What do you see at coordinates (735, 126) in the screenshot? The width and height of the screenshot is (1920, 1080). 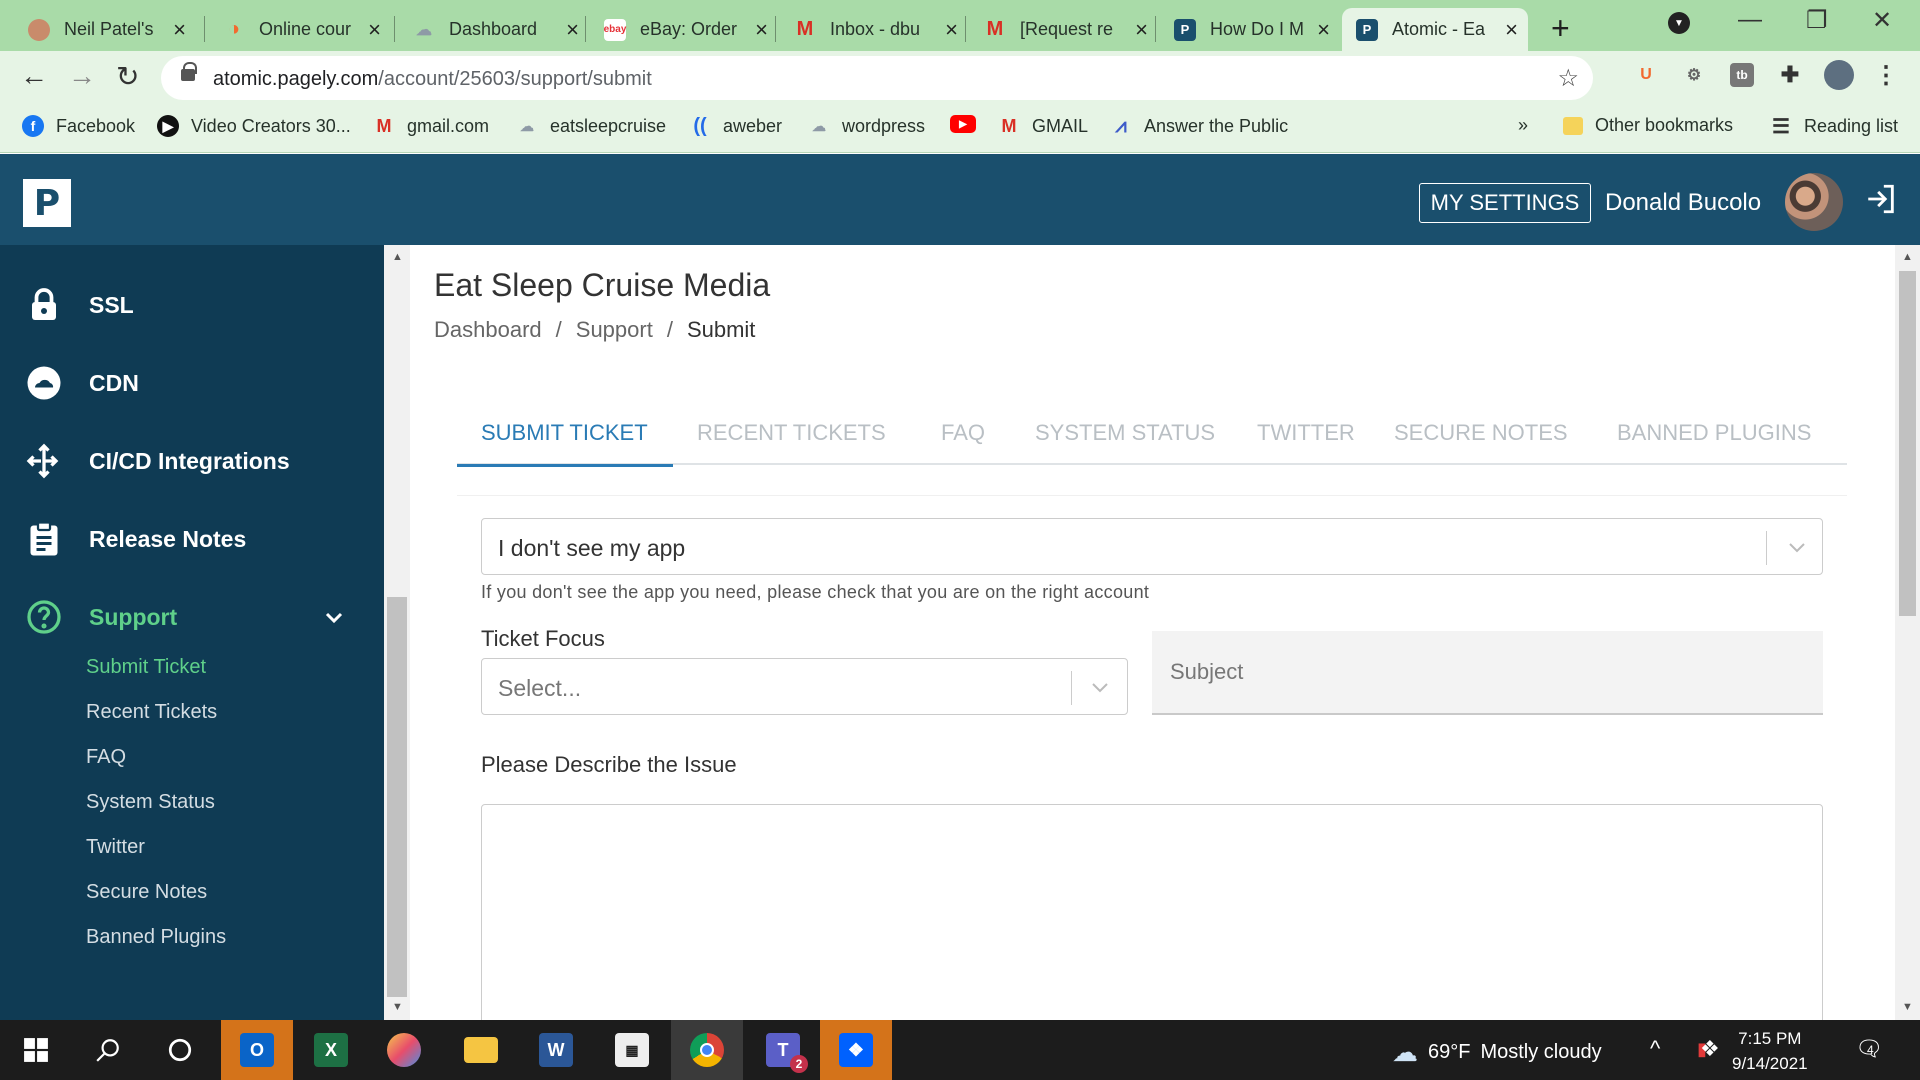 I see `bookmark-aweber: ((aweber` at bounding box center [735, 126].